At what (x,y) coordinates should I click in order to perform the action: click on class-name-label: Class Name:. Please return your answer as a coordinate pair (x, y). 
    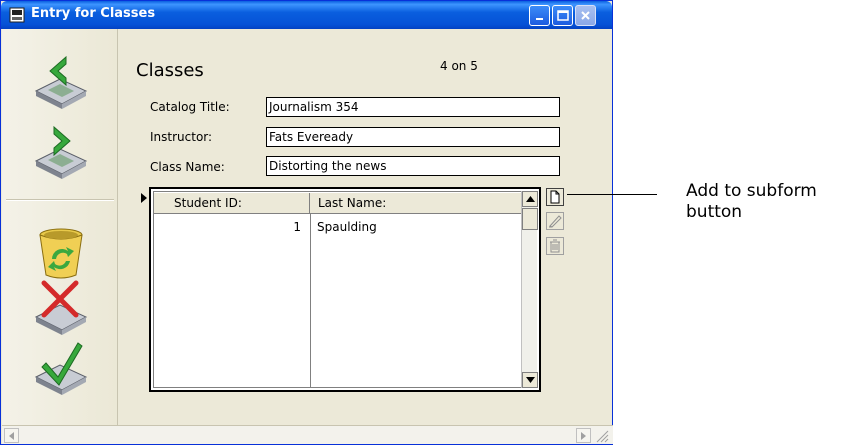
    Looking at the image, I should click on (187, 167).